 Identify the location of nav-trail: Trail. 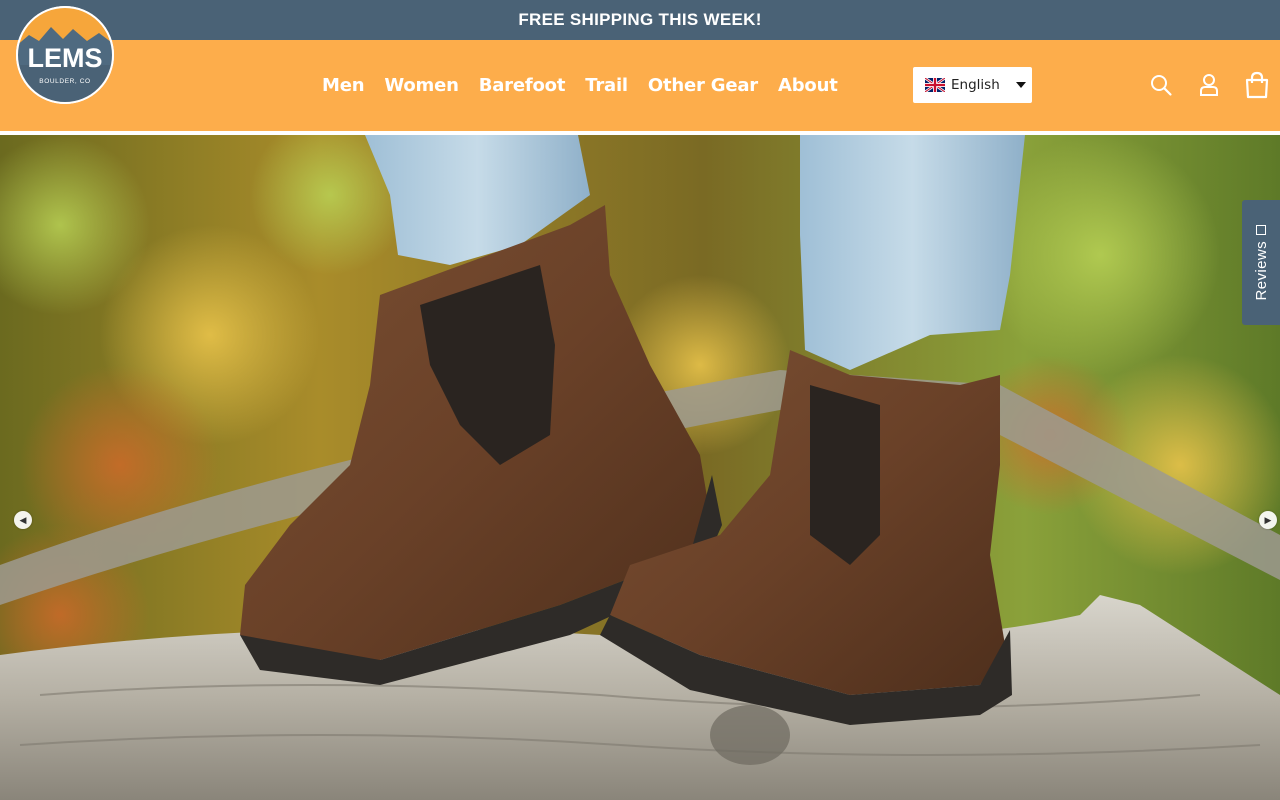
(606, 85).